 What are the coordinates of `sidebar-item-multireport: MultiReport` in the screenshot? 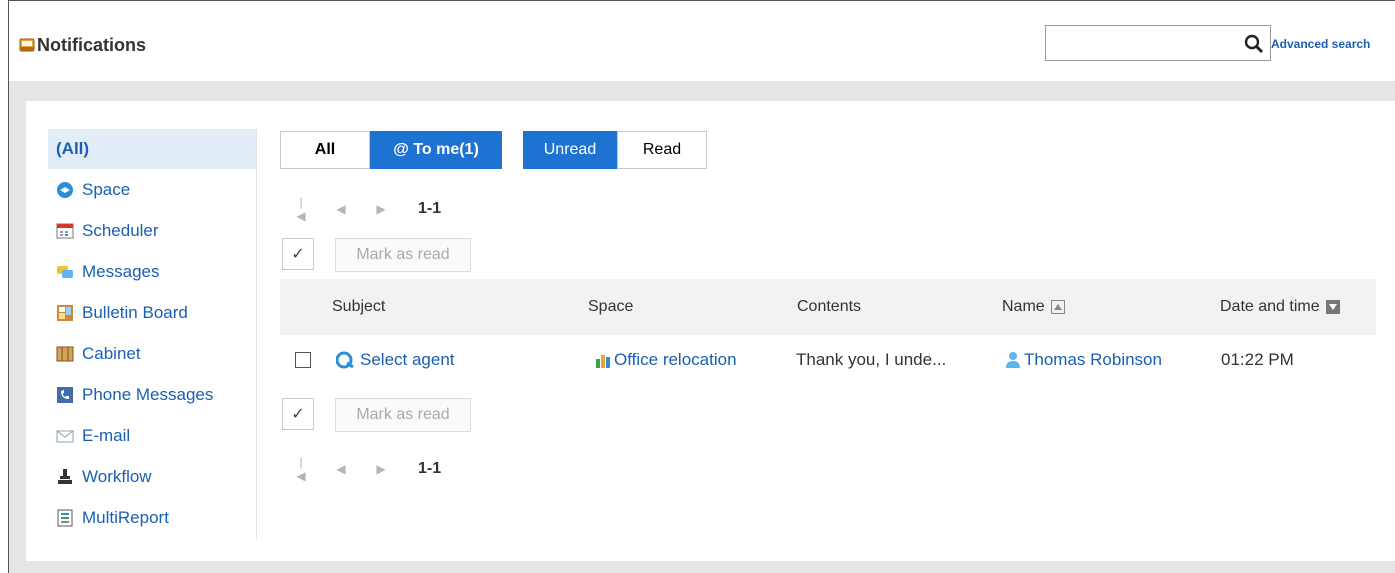 It's located at (152, 517).